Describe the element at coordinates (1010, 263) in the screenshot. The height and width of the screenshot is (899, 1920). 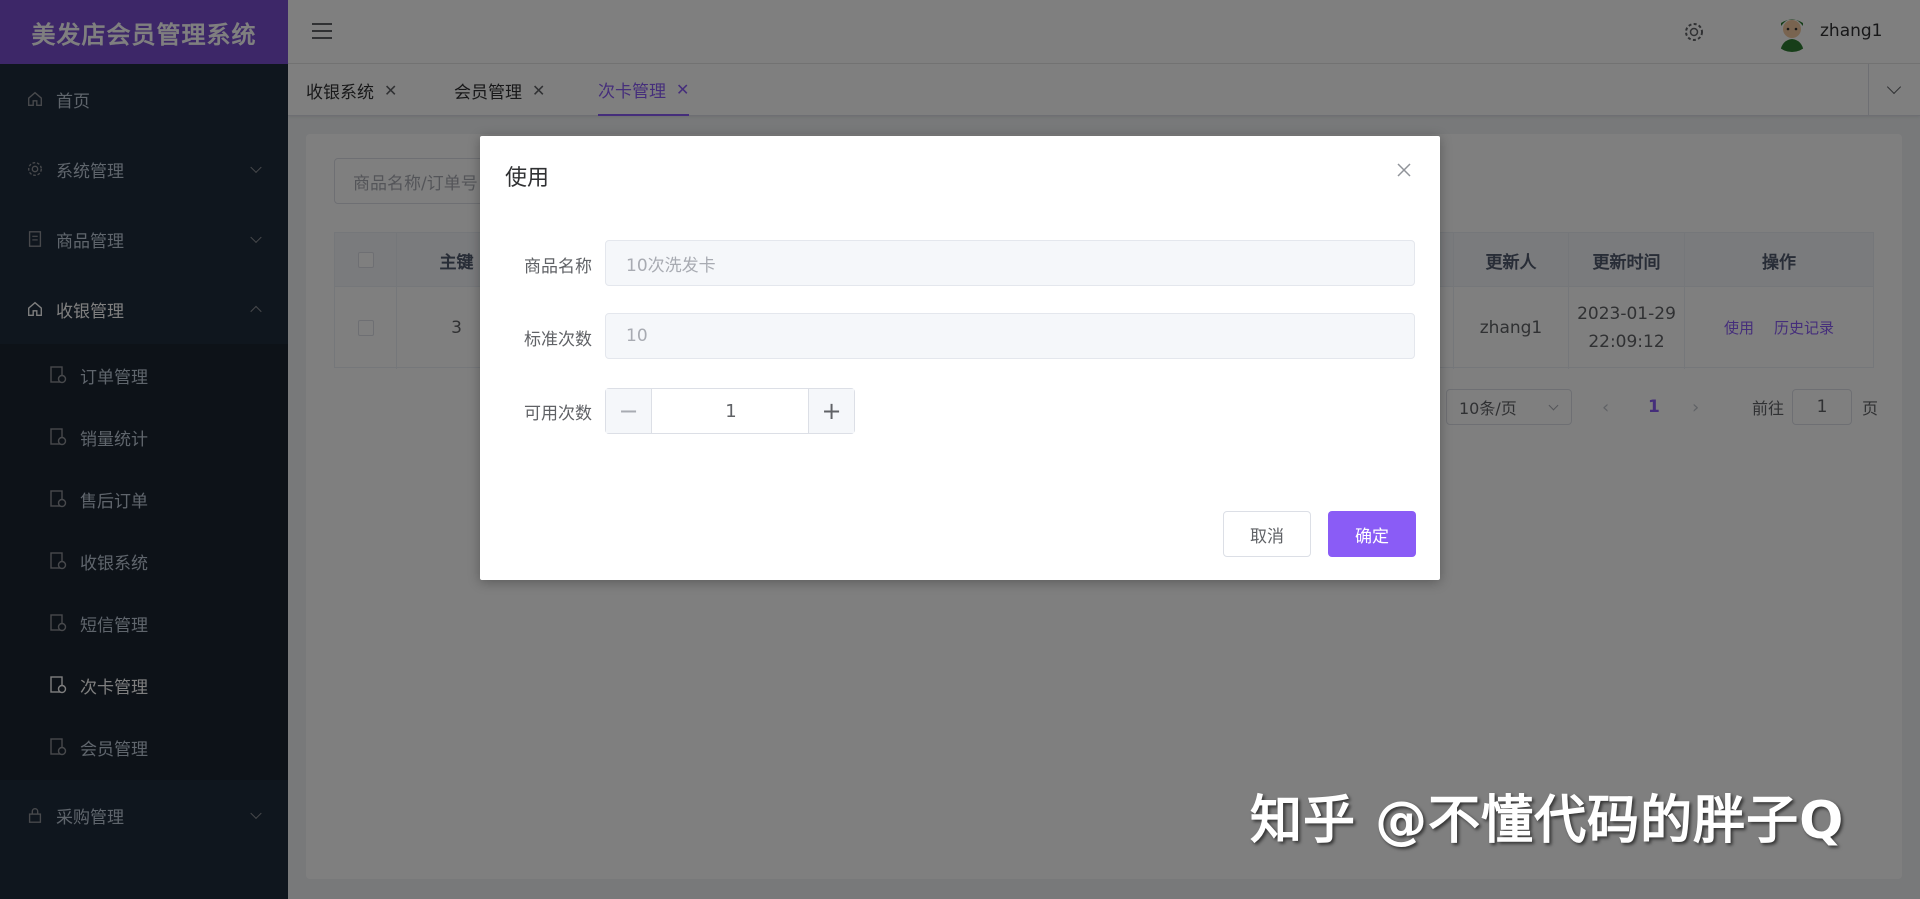
I see `product-name-field: 10次洗发卡` at that location.